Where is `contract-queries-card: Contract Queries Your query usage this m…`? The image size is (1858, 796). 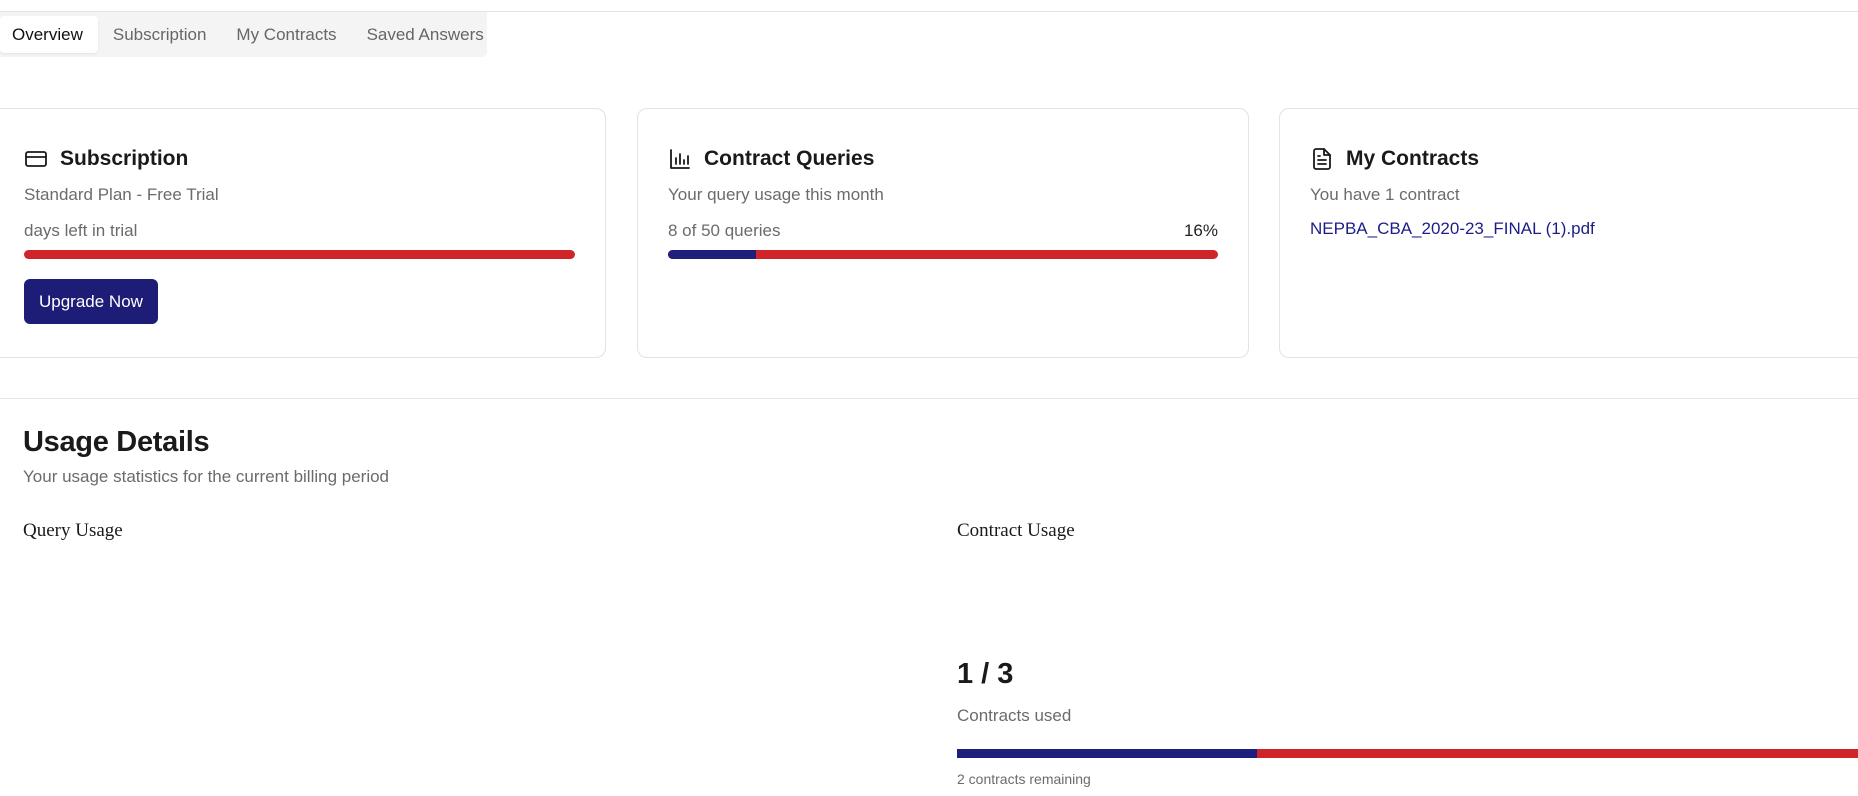
contract-queries-card: Contract Queries Your query usage this m… is located at coordinates (943, 233).